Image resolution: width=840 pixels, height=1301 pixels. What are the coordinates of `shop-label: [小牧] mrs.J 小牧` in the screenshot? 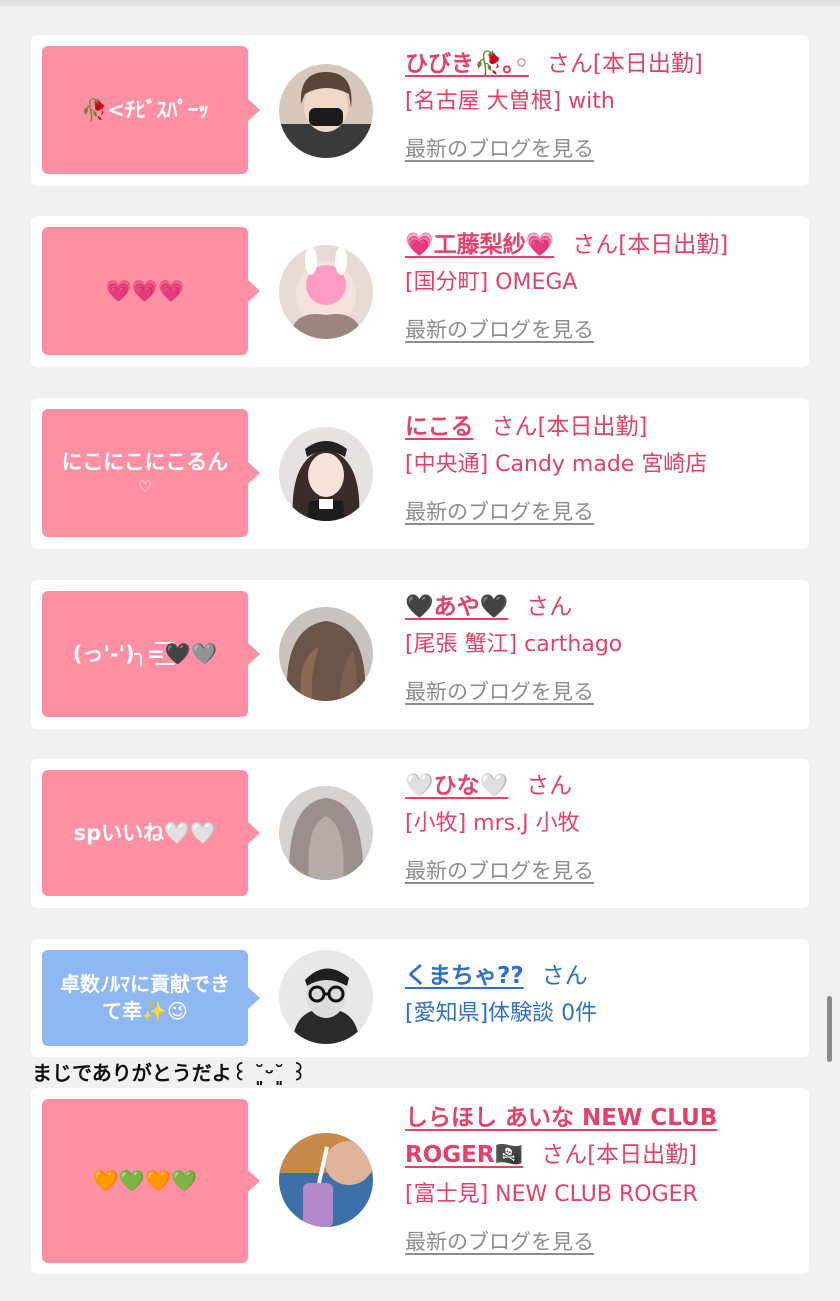 It's located at (492, 823).